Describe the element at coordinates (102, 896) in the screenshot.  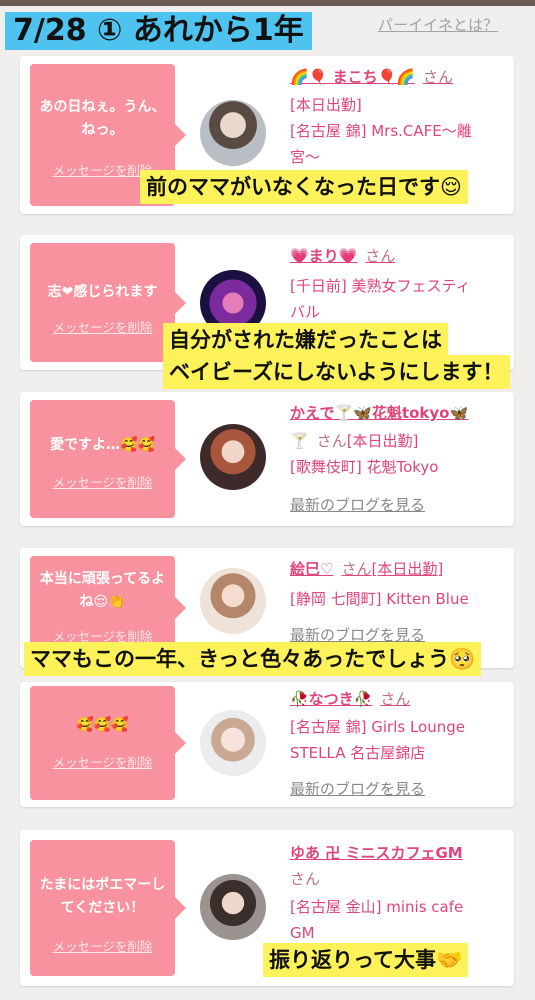
I see `message-text: たまにはポエマーしてください！` at that location.